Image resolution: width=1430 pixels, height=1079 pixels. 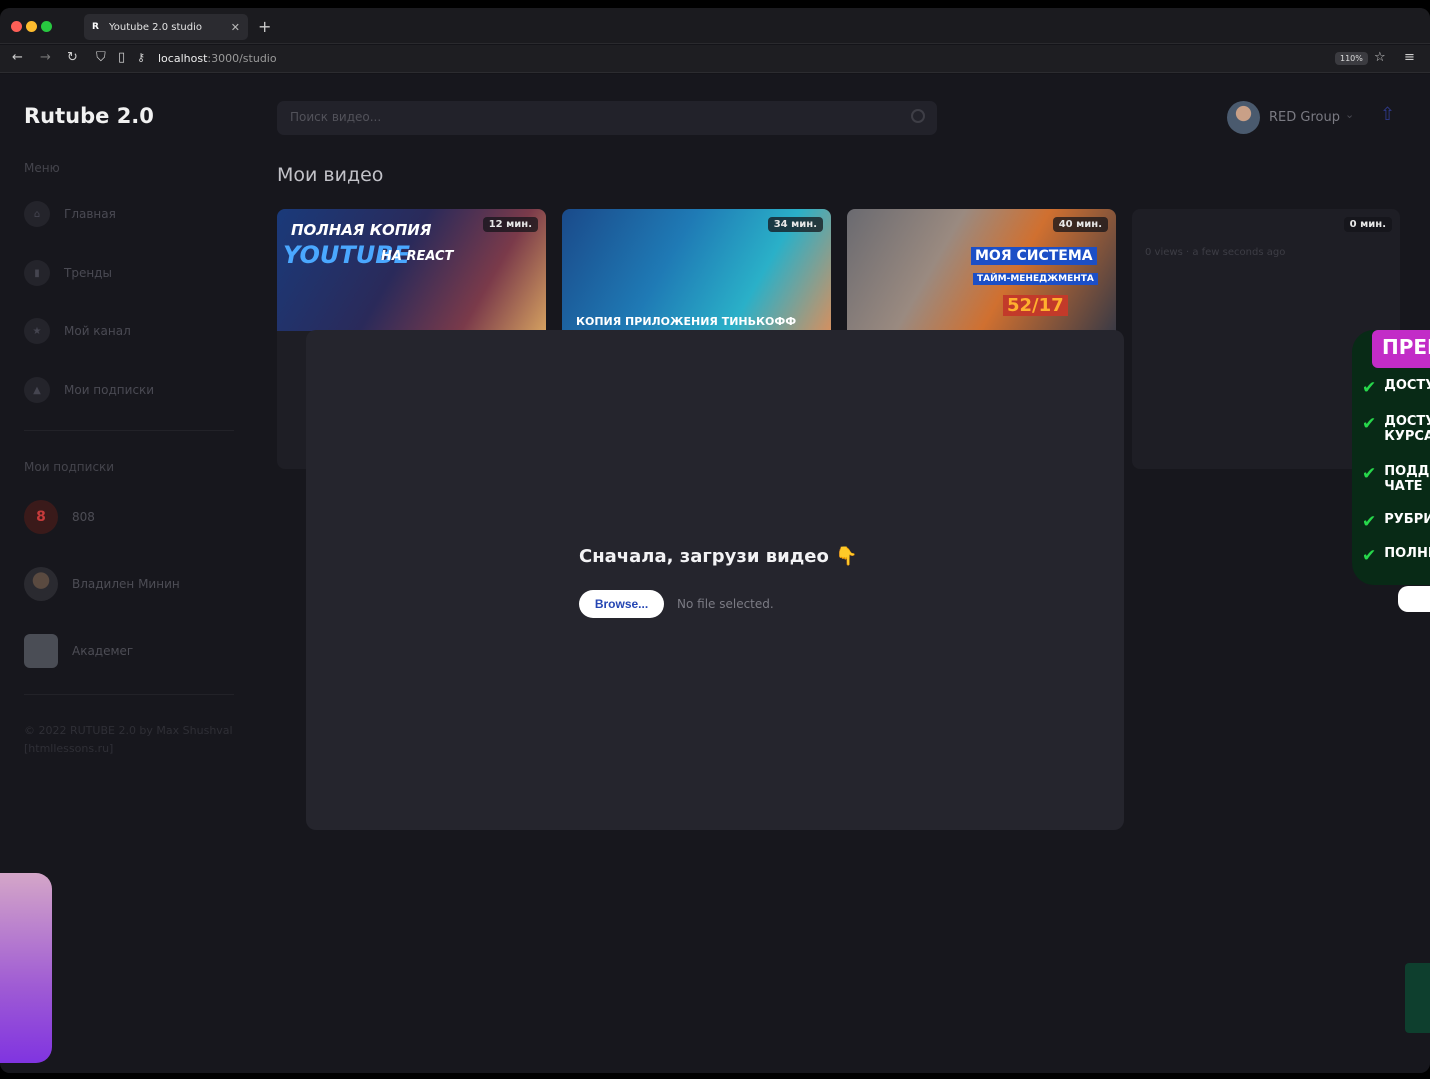 What do you see at coordinates (16, 26) in the screenshot?
I see `close-window-button` at bounding box center [16, 26].